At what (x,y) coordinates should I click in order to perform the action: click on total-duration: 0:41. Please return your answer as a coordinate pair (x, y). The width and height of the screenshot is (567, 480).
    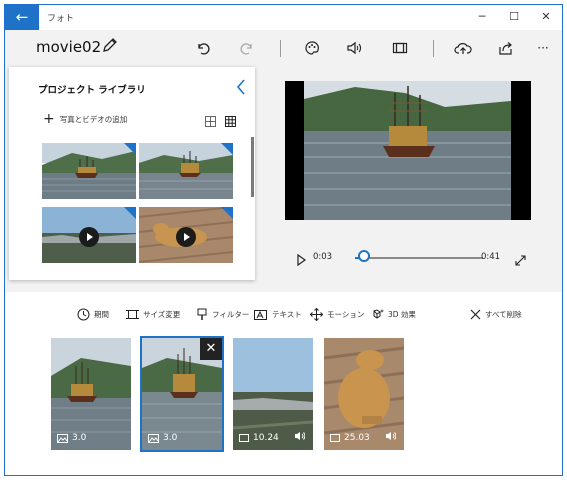
    Looking at the image, I should click on (491, 257).